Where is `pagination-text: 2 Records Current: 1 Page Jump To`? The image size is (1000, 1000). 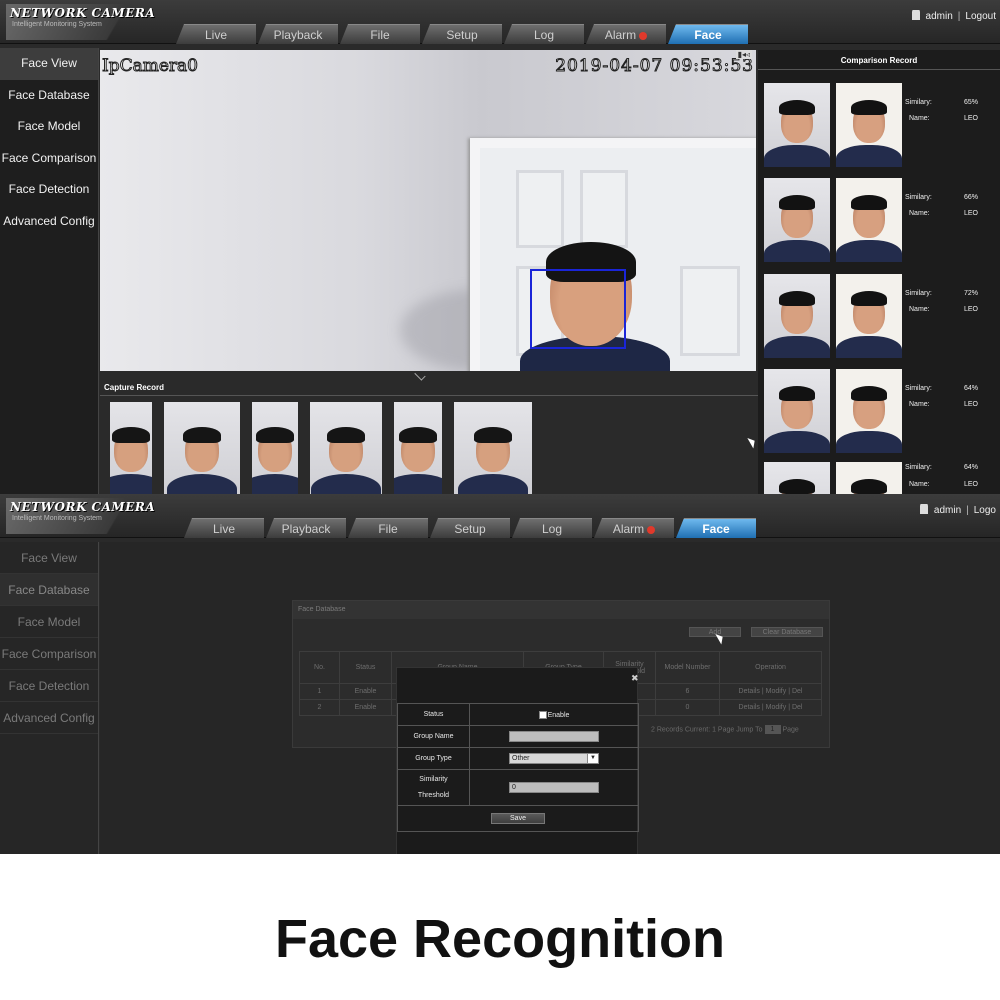
pagination-text: 2 Records Current: 1 Page Jump To is located at coordinates (707, 730).